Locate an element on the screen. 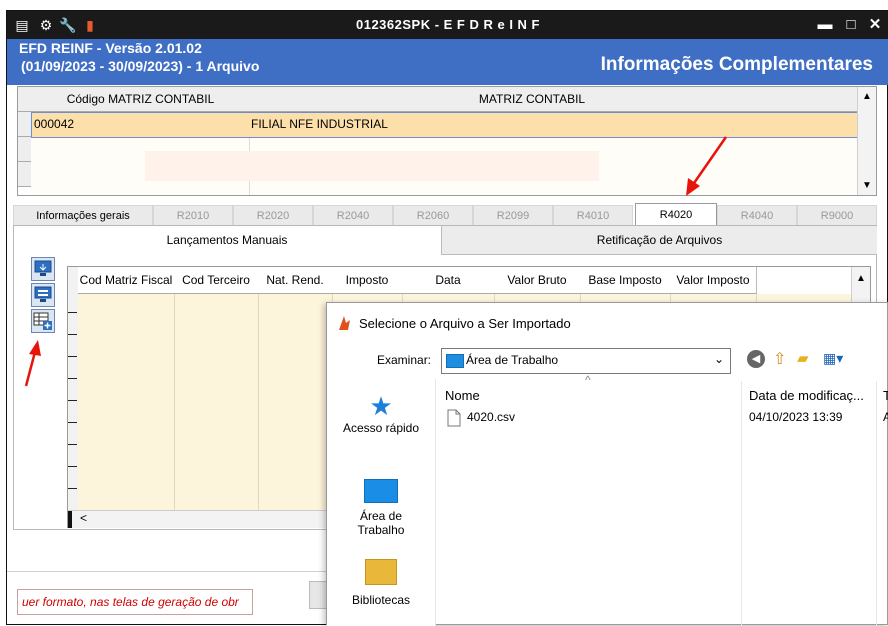  view-menu-icon: ▦▾ is located at coordinates (833, 358).